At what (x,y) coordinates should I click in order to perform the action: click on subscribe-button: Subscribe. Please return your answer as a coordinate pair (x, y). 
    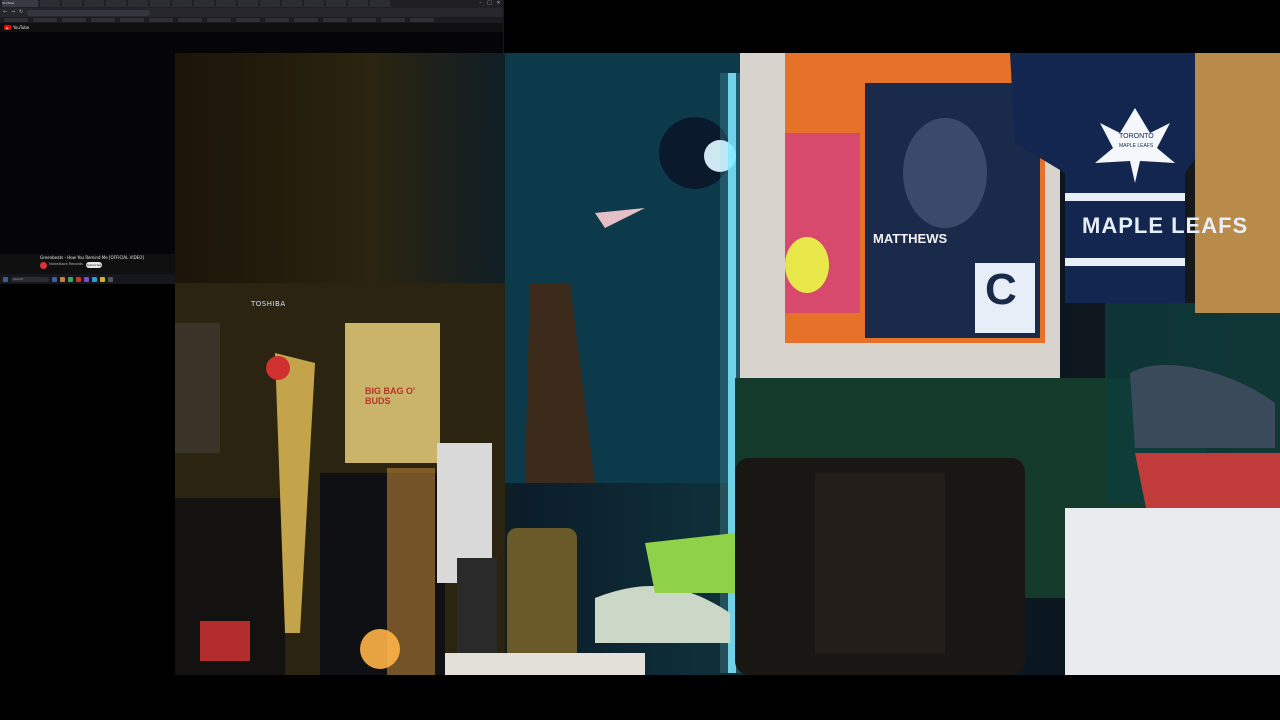
    Looking at the image, I should click on (94, 265).